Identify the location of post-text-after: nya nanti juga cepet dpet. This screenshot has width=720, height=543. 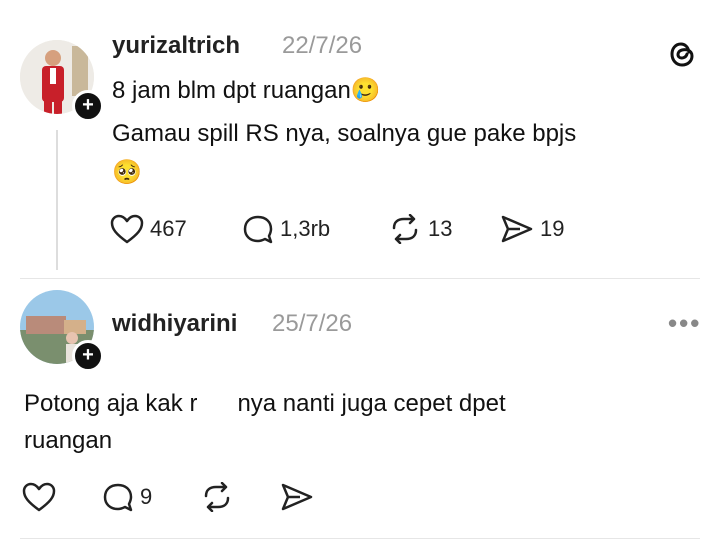
(371, 403).